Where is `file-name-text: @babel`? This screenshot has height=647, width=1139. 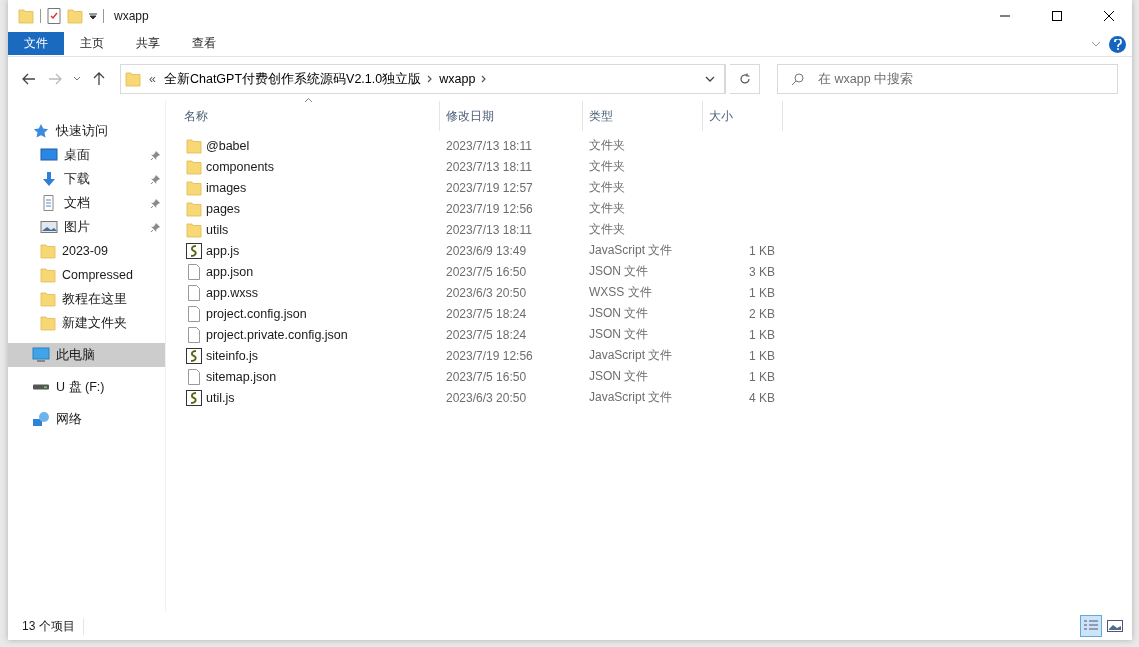 file-name-text: @babel is located at coordinates (228, 145).